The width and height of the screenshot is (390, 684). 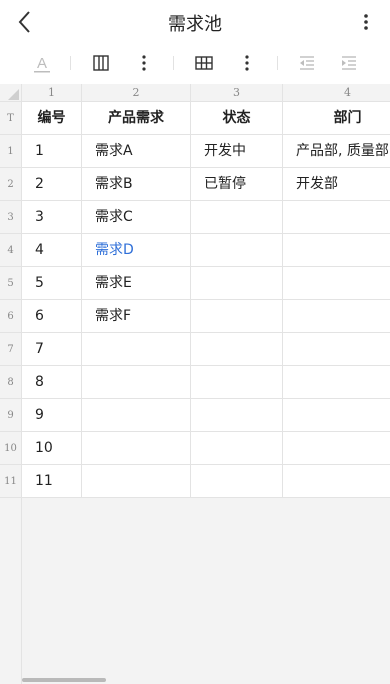 What do you see at coordinates (237, 93) in the screenshot?
I see `column-header: 3` at bounding box center [237, 93].